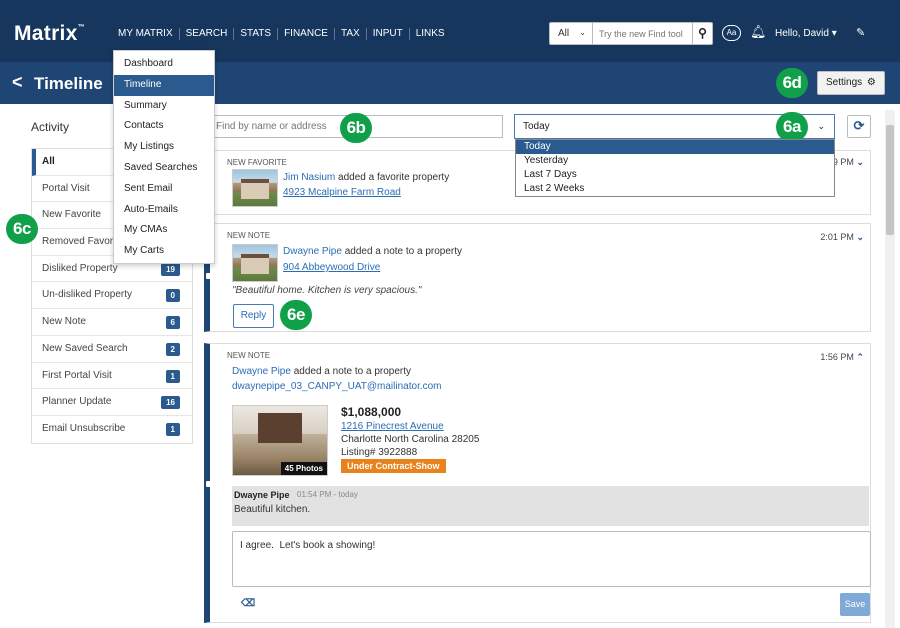  Describe the element at coordinates (17, 82) in the screenshot. I see `back-chevron-icon: <` at that location.